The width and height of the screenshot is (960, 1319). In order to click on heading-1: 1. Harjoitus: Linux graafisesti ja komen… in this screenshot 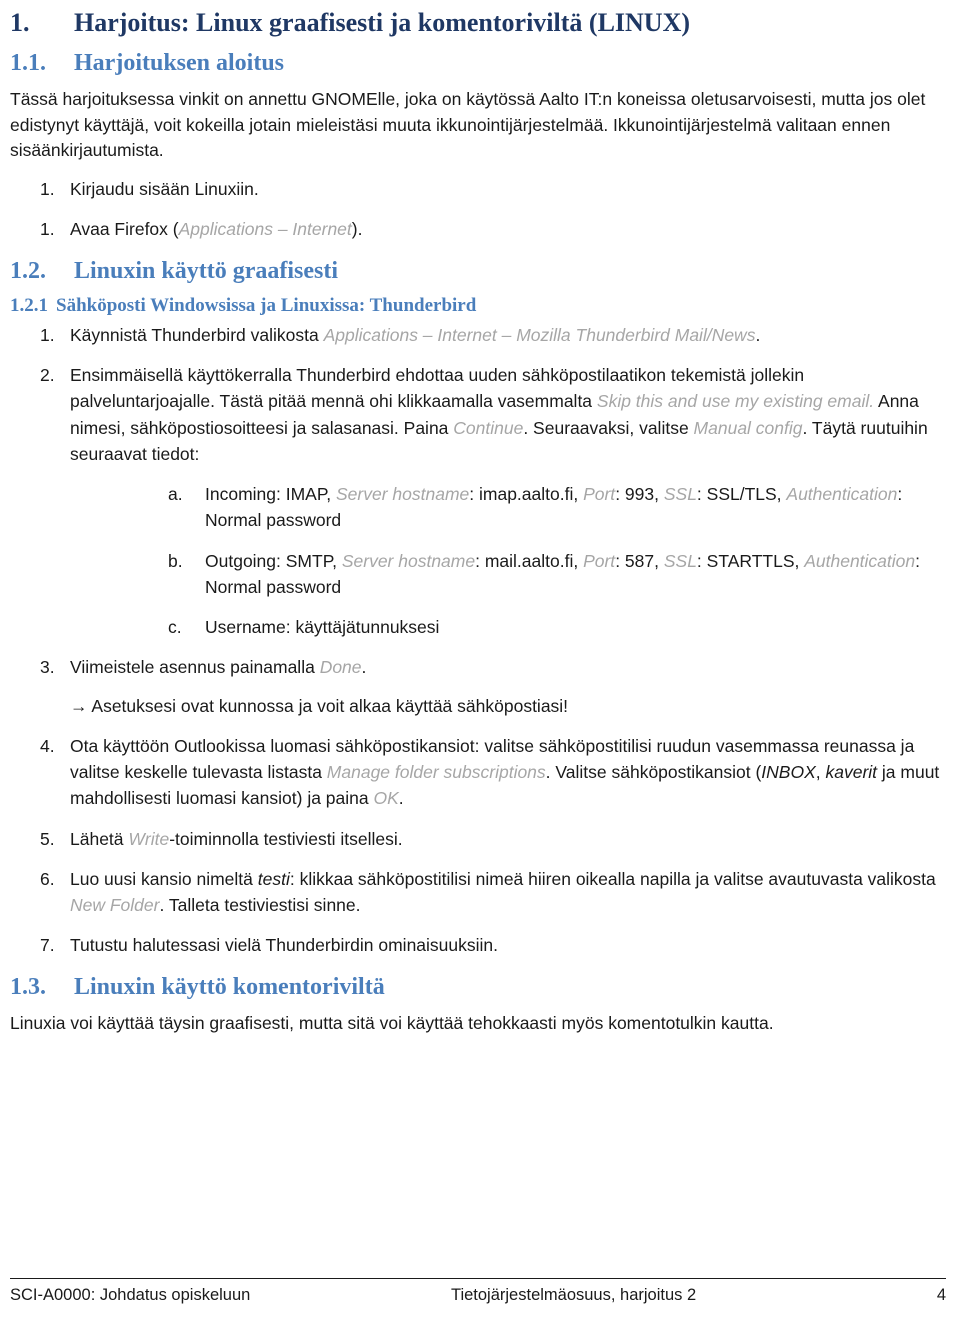, I will do `click(478, 23)`.